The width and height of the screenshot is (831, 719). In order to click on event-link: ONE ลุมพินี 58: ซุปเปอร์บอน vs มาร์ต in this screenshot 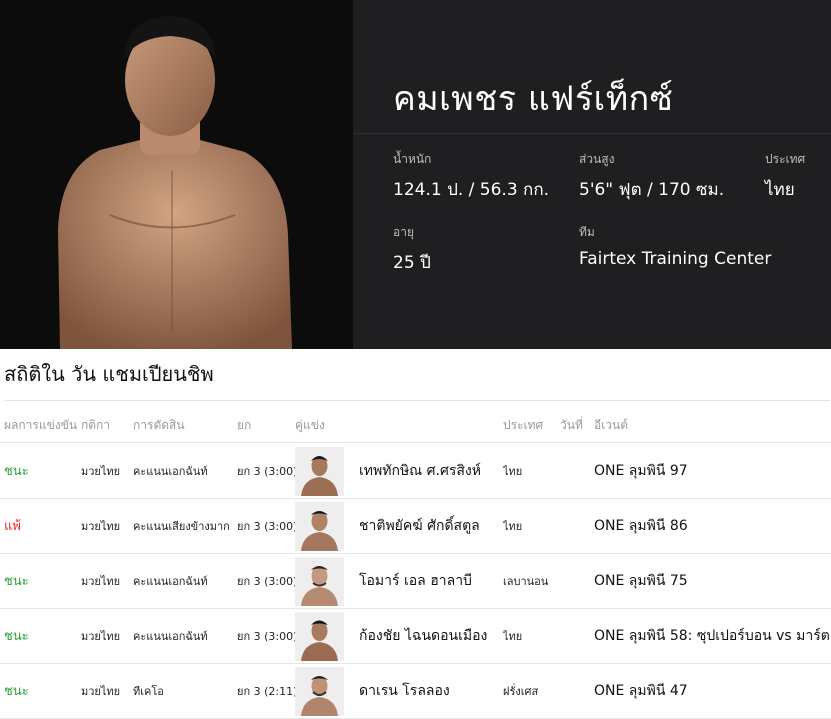, I will do `click(712, 636)`.